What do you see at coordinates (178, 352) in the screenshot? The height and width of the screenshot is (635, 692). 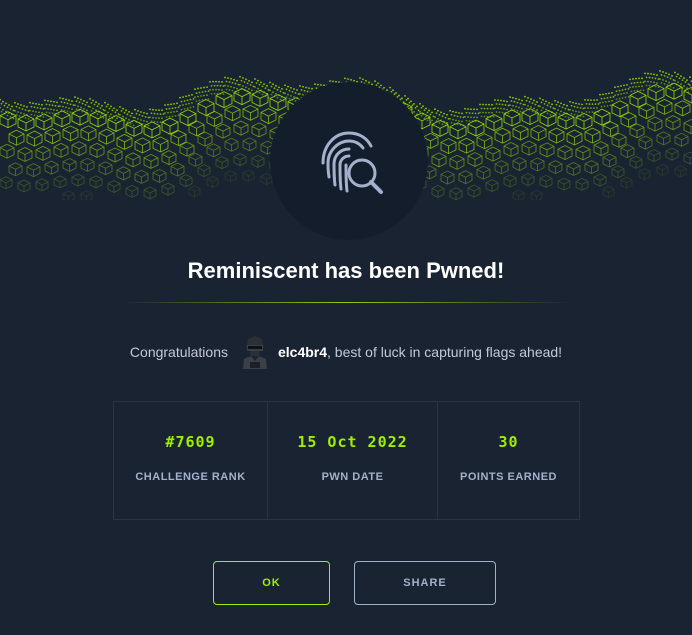 I see `congrats-prefix: Congratulations` at bounding box center [178, 352].